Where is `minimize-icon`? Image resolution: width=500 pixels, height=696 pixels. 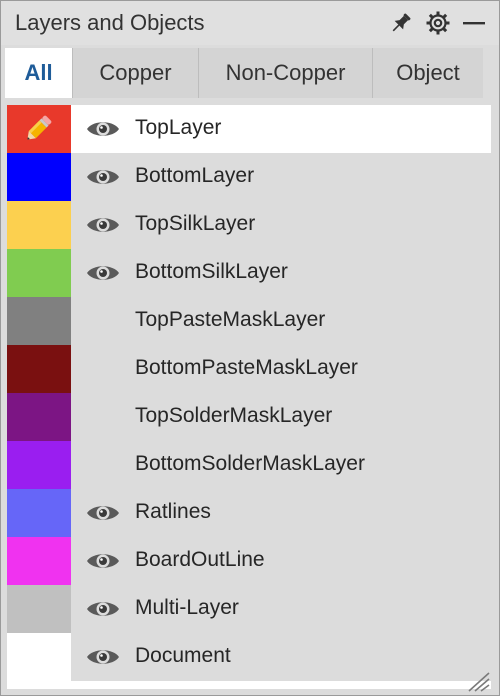
minimize-icon is located at coordinates (474, 23).